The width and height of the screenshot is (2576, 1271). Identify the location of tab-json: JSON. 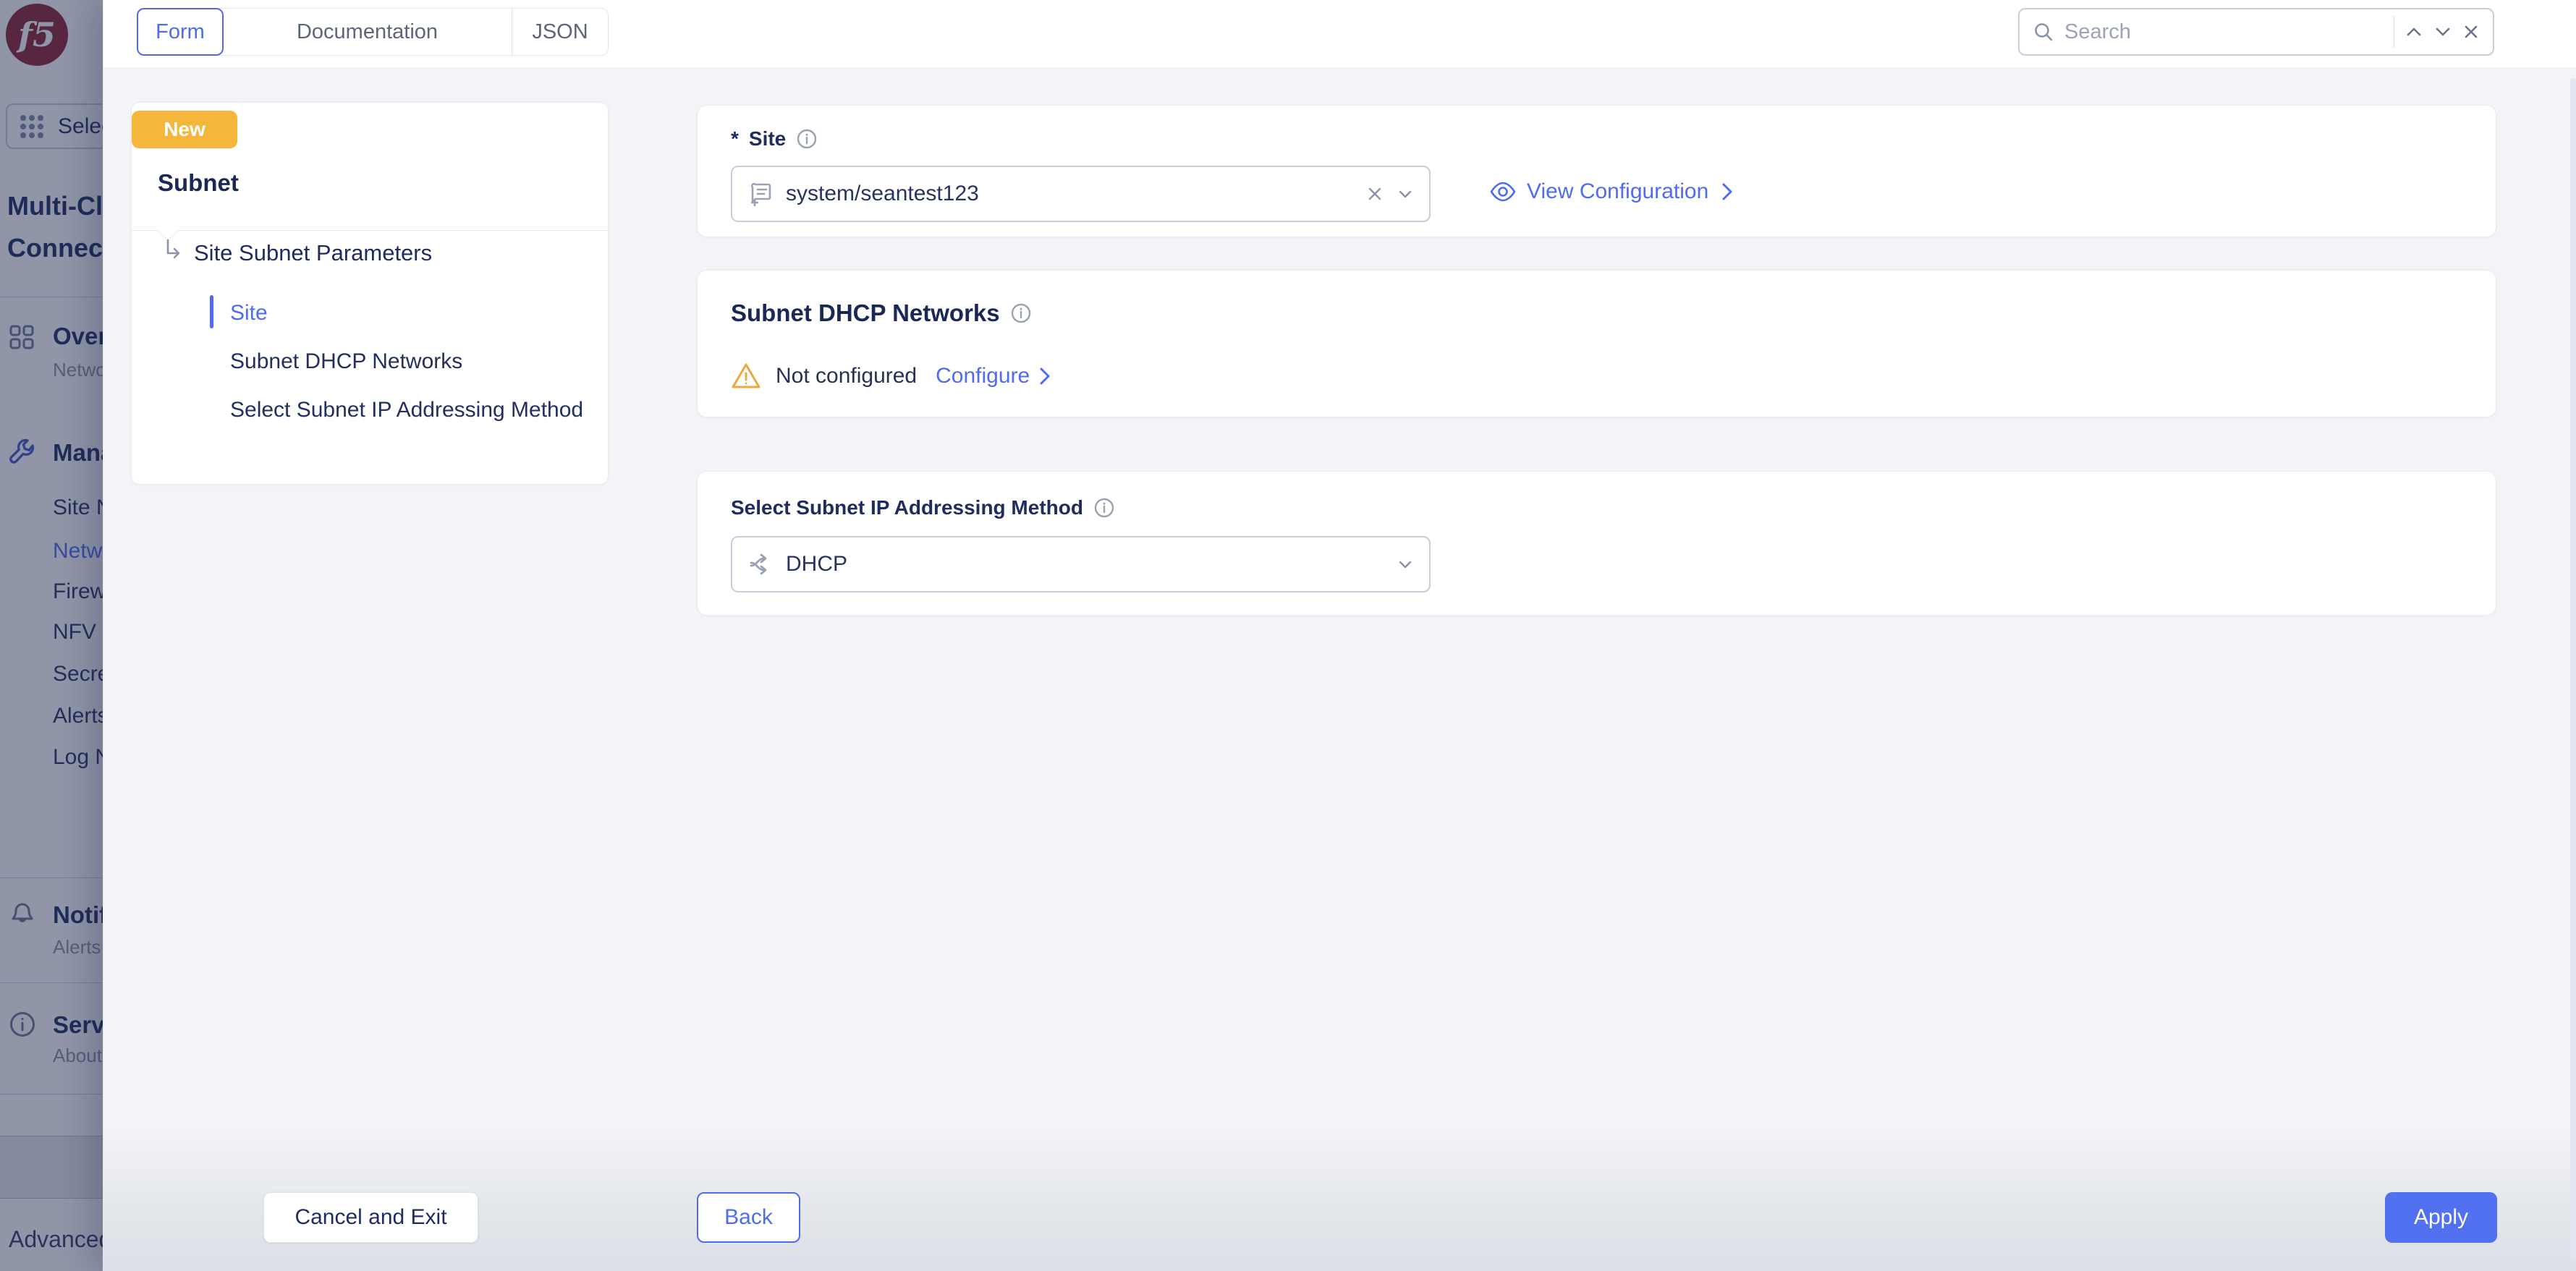
(560, 32).